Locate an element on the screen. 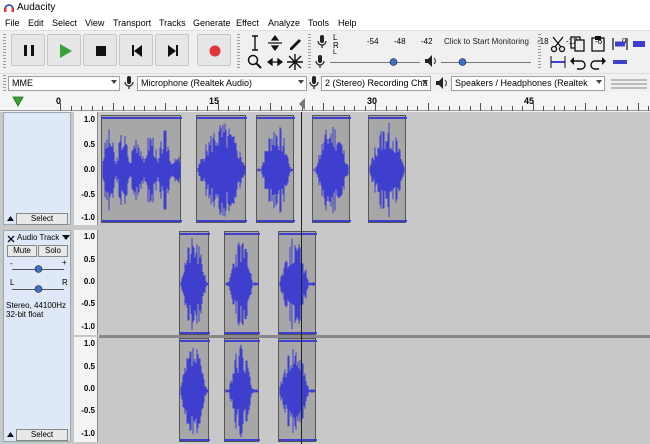 Image resolution: width=650 pixels, height=444 pixels. track1-select-button: Select is located at coordinates (42, 219).